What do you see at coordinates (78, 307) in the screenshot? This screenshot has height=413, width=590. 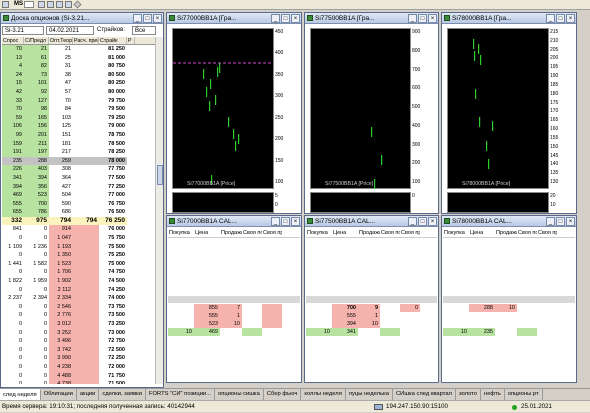 I see `put-row: 002 546 73 750` at bounding box center [78, 307].